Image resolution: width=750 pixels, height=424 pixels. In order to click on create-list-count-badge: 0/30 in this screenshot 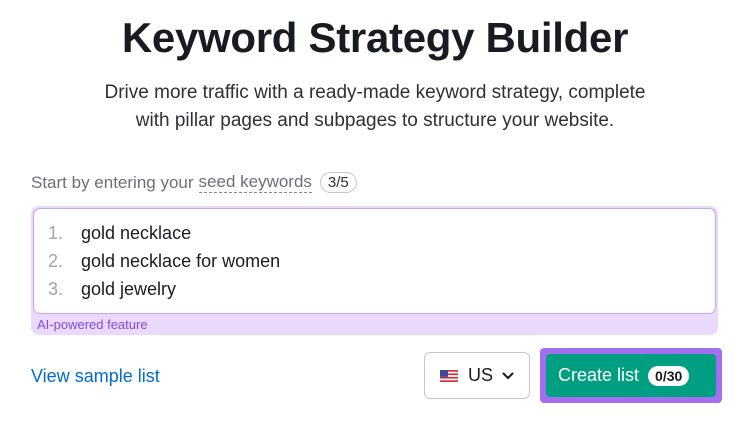, I will do `click(669, 375)`.